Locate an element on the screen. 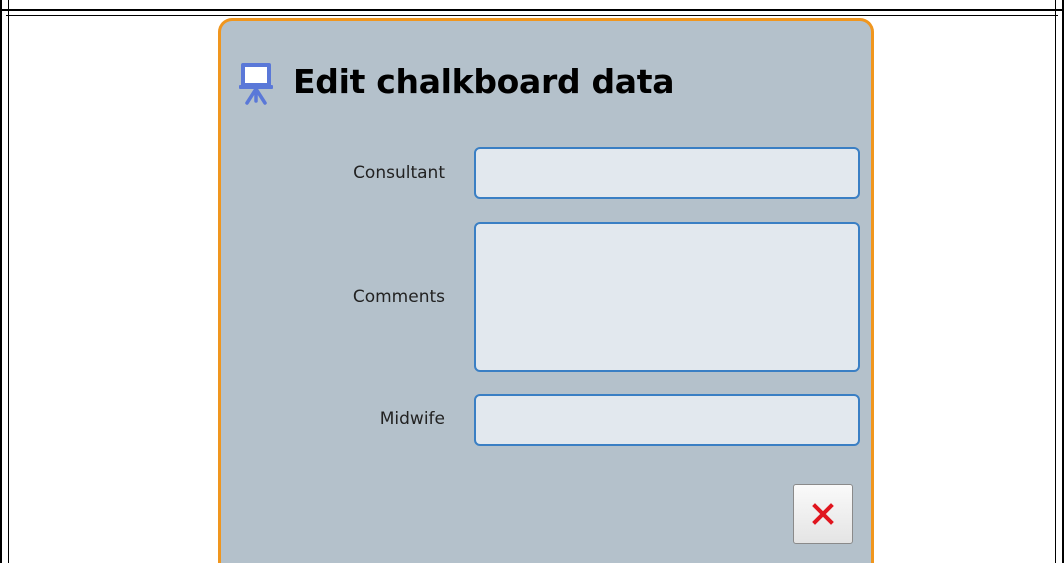 This screenshot has width=1064, height=563. close-button is located at coordinates (823, 514).